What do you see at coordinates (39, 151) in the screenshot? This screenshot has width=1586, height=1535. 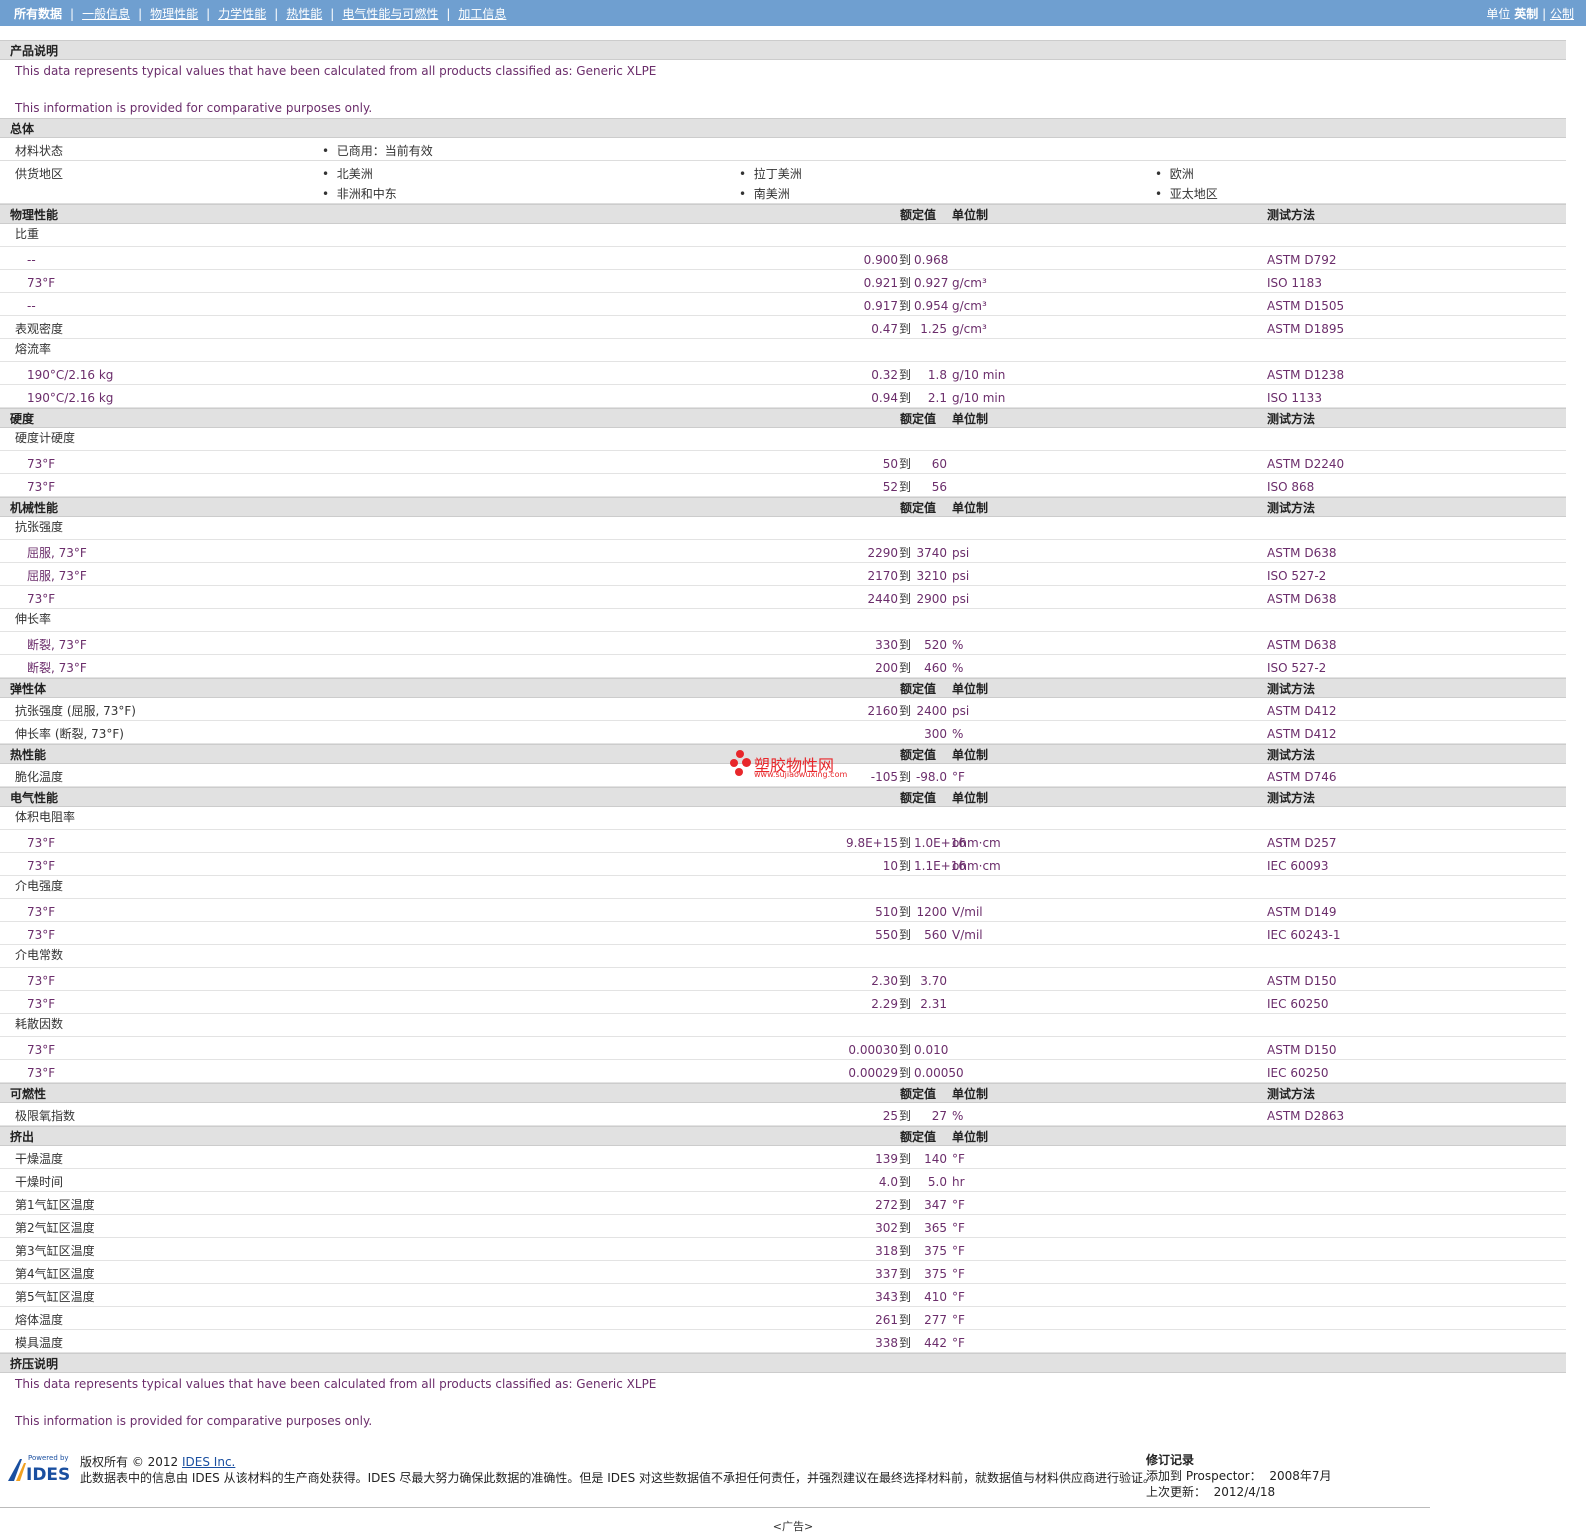 I see `material-status-label: 材料状态` at bounding box center [39, 151].